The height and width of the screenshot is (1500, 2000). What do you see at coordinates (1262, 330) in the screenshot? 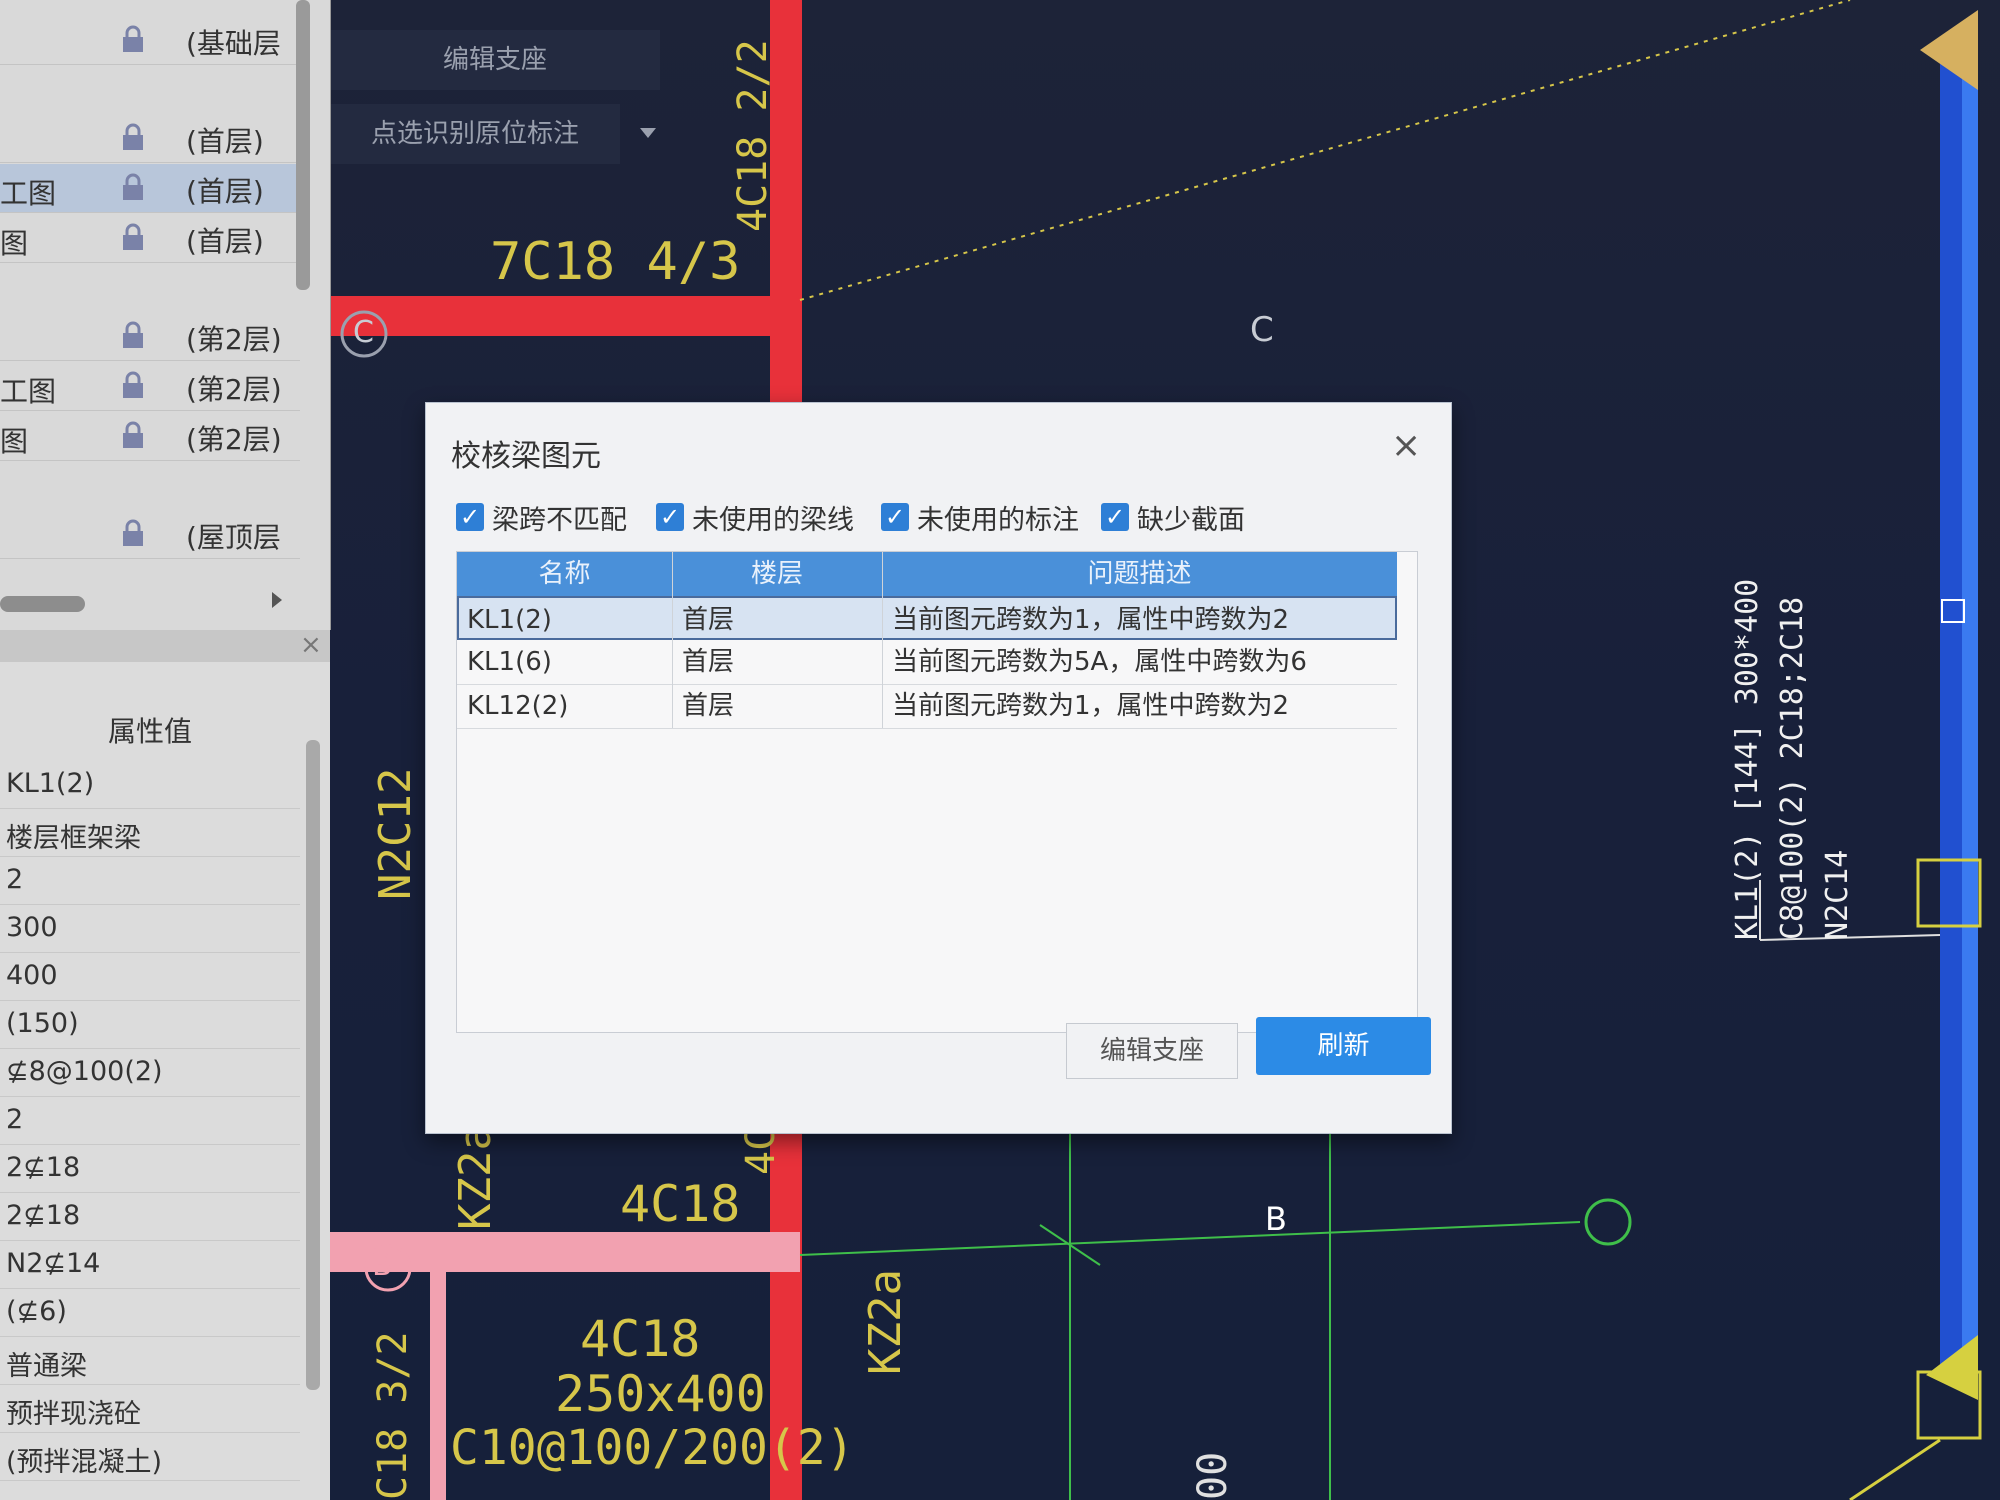
I see `axis-label-c: C` at bounding box center [1262, 330].